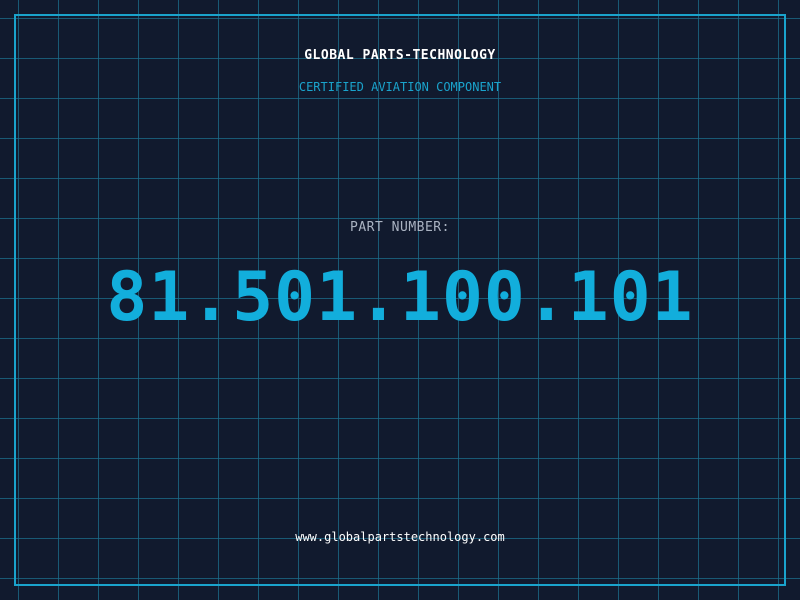 This screenshot has width=800, height=600. I want to click on certification-tagline: CERTIFIED AVIATION COMPONENT, so click(400, 87).